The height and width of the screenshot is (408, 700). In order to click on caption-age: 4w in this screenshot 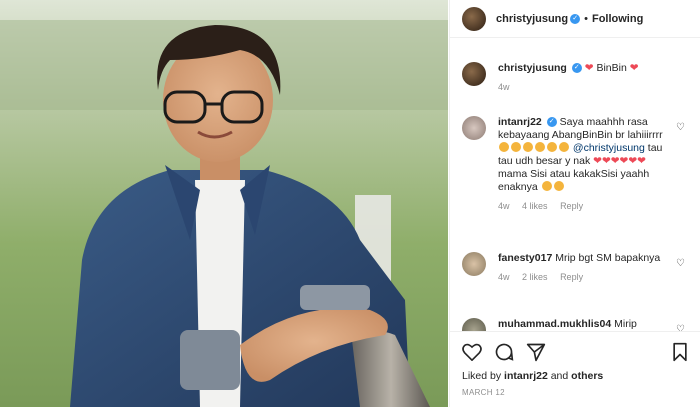, I will do `click(504, 87)`.